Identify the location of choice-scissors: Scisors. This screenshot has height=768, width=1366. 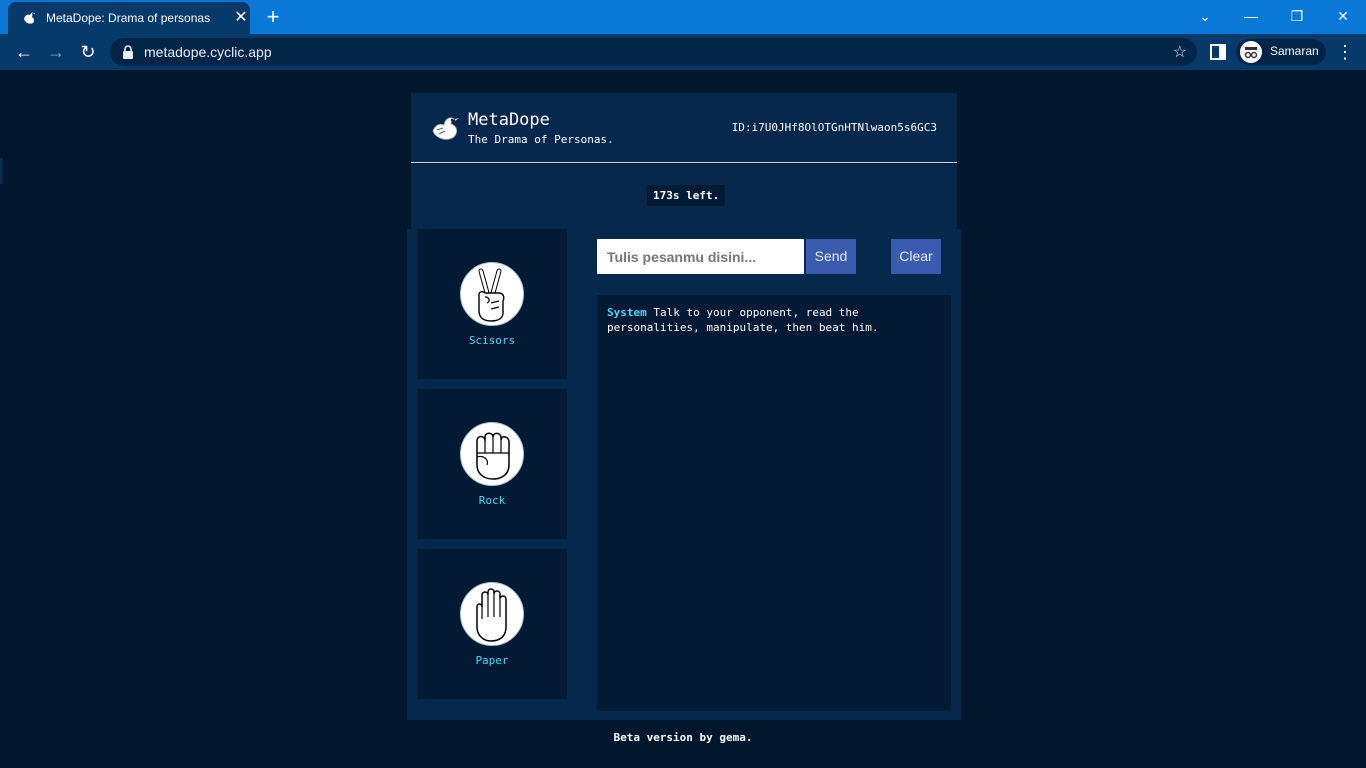
(492, 304).